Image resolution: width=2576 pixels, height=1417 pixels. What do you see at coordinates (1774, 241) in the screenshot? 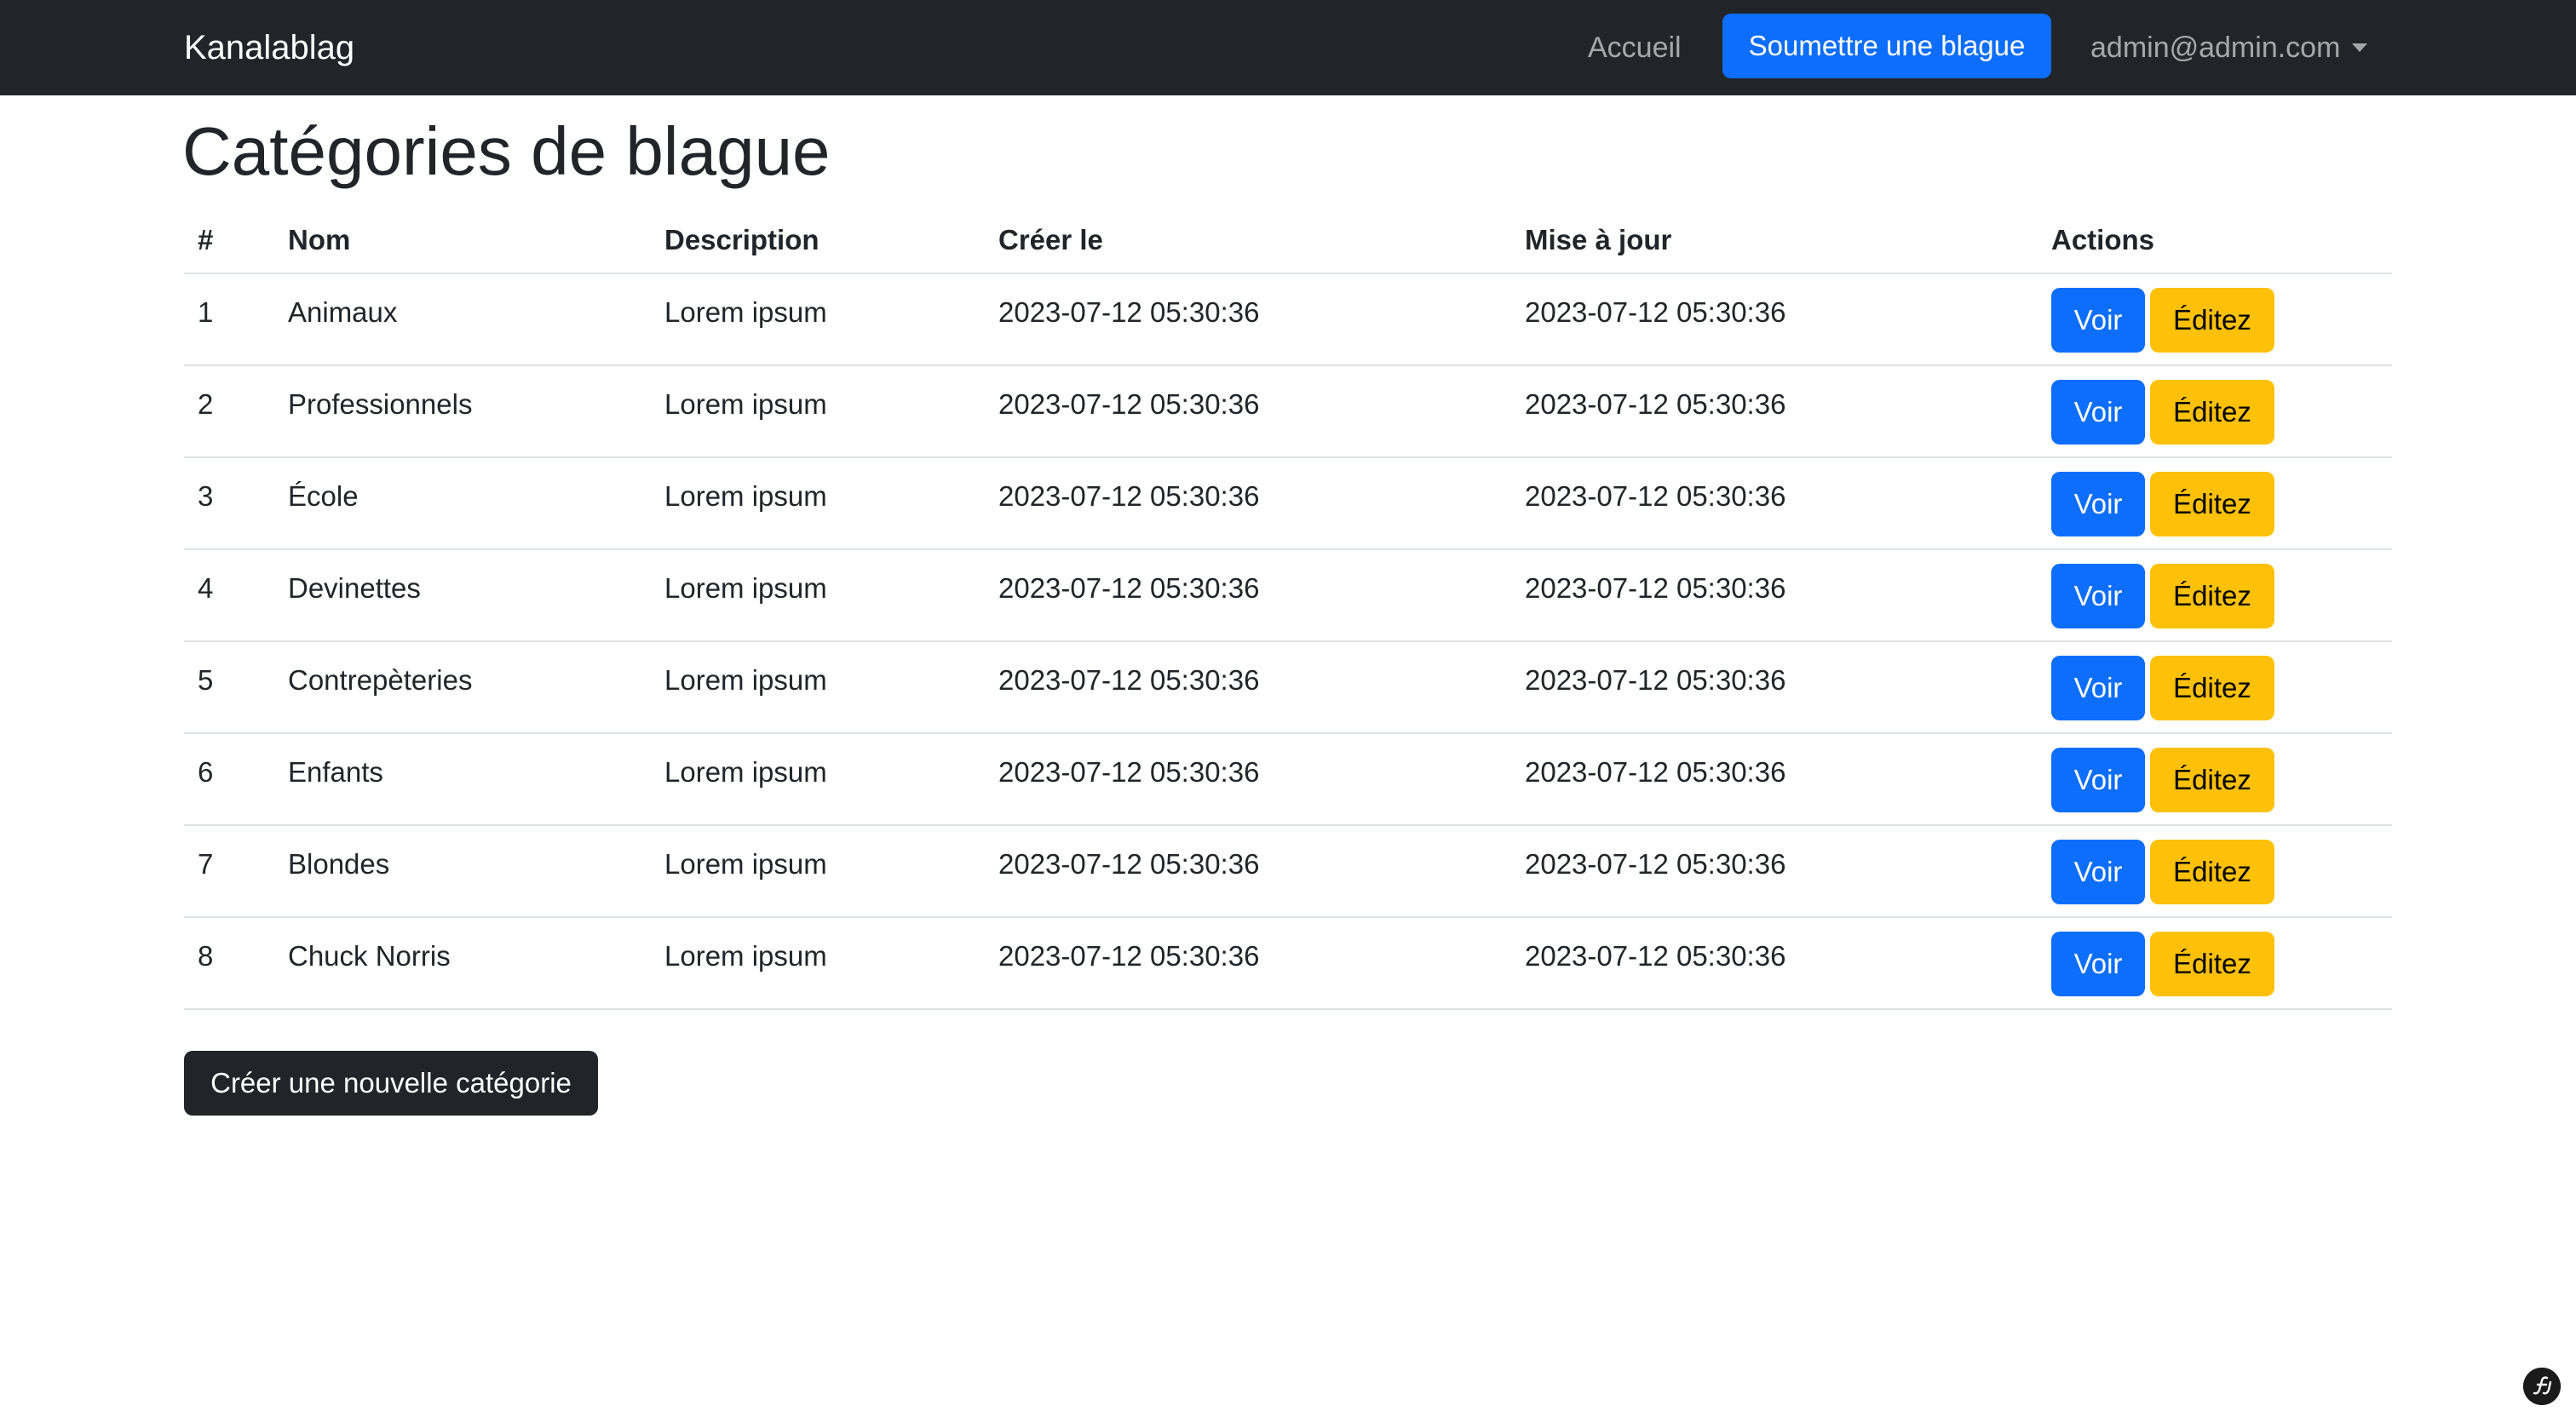
I see `header-updated: Mise à jour` at bounding box center [1774, 241].